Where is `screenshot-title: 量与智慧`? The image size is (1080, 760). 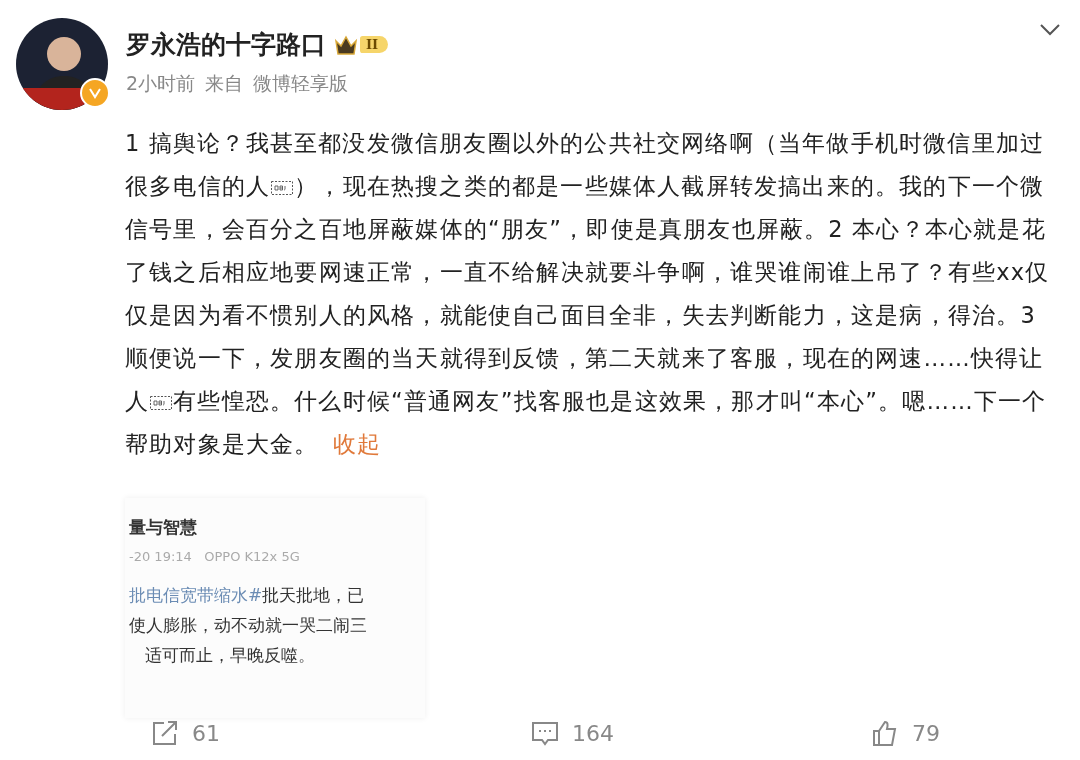 screenshot-title: 量与智慧 is located at coordinates (163, 527).